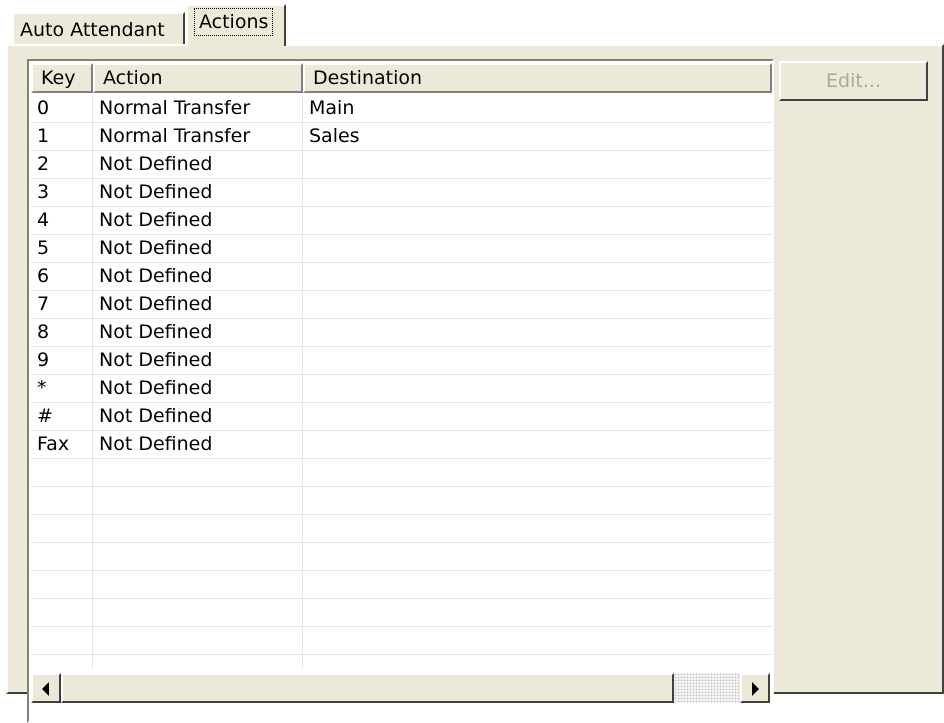 This screenshot has height=723, width=944. What do you see at coordinates (42, 388) in the screenshot?
I see `cell-key: *` at bounding box center [42, 388].